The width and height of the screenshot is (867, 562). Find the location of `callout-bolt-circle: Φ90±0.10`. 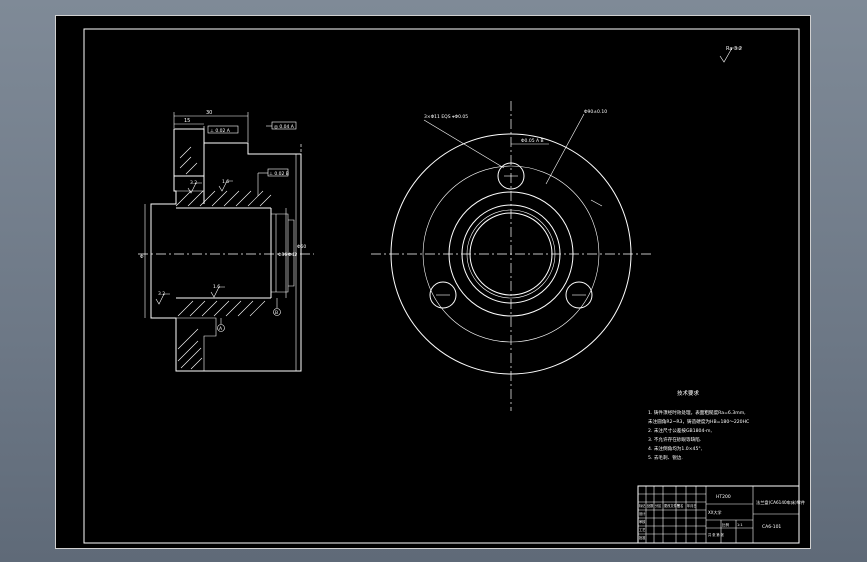

callout-bolt-circle: Φ90±0.10 is located at coordinates (595, 112).